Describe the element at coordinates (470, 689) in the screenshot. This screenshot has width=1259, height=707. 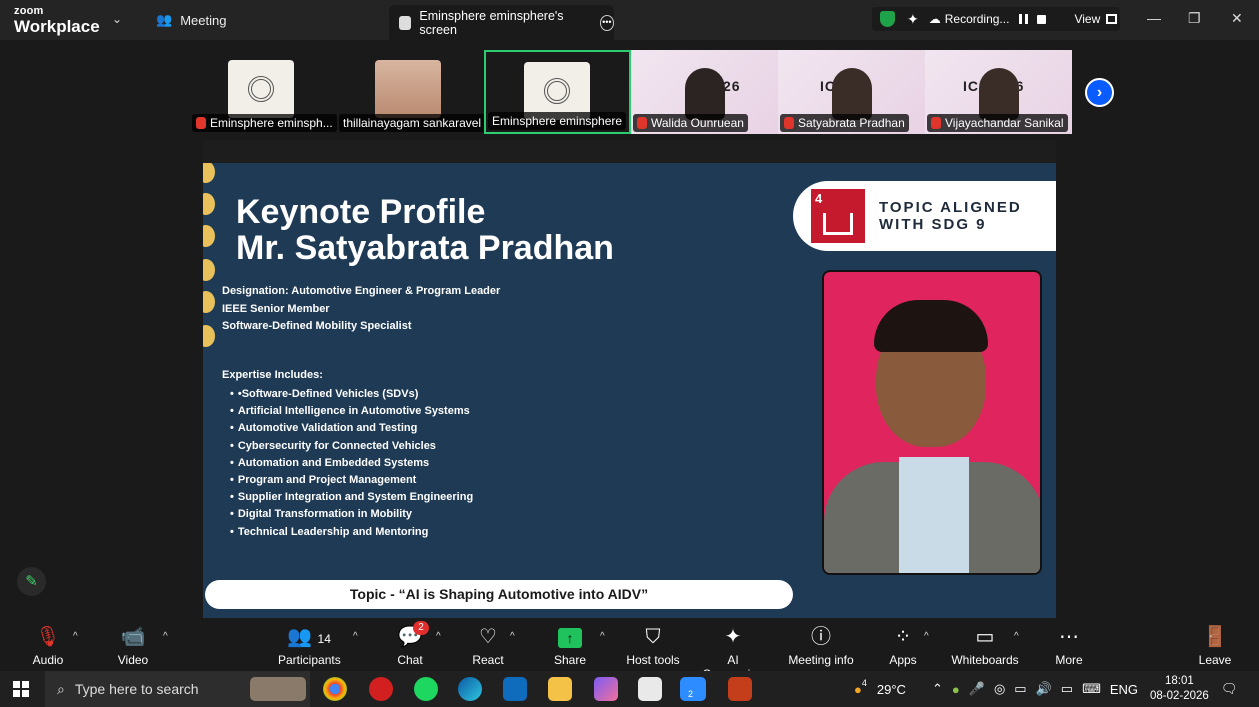
I see `edge-icon` at that location.